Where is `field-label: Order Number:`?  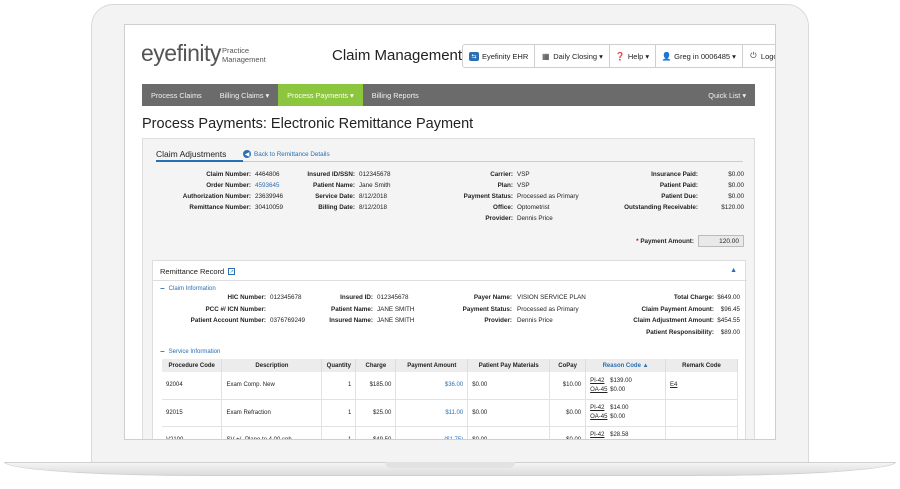 field-label: Order Number: is located at coordinates (228, 185).